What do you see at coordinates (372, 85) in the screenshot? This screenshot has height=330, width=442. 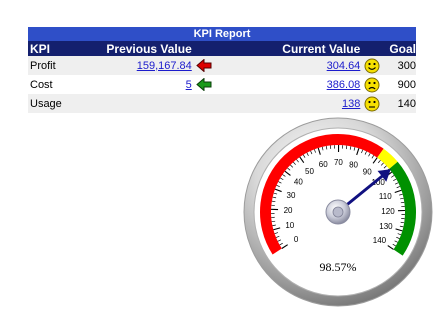 I see `sad-smiley-icon` at bounding box center [372, 85].